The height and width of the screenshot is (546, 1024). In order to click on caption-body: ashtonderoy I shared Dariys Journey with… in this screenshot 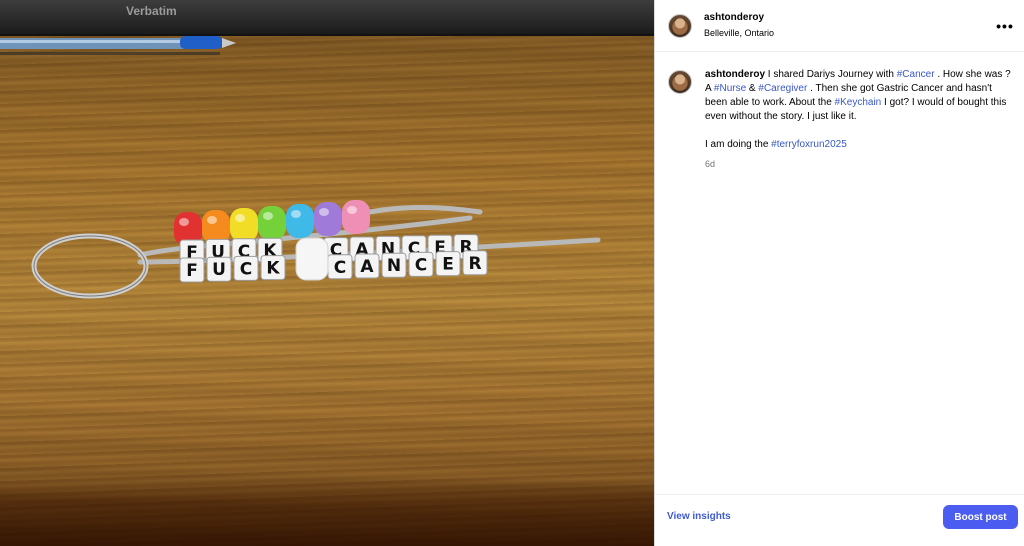, I will do `click(860, 119)`.